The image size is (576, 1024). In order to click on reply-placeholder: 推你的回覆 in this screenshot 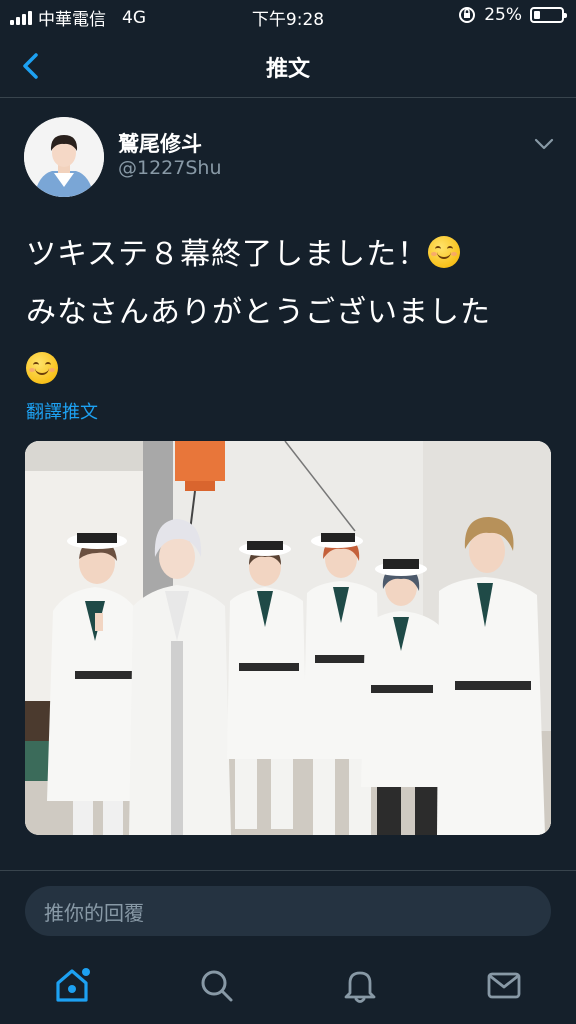, I will do `click(94, 912)`.